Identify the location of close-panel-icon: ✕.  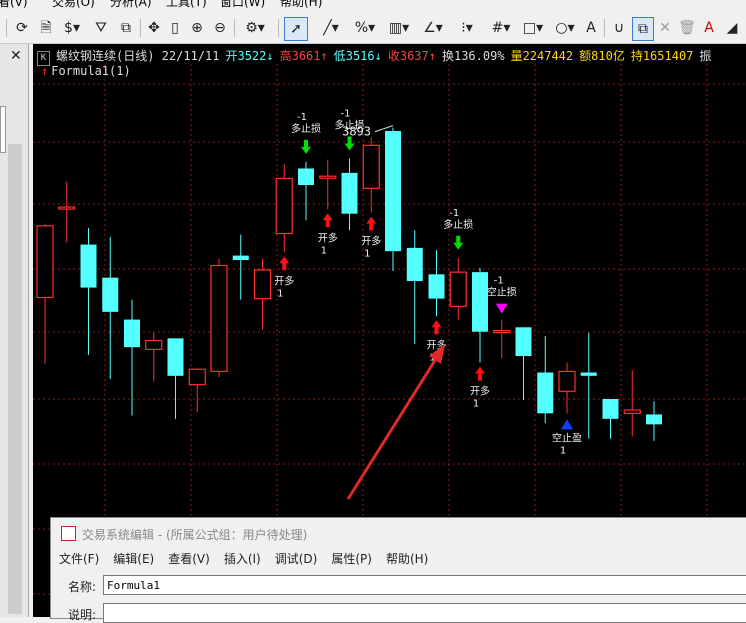
(16, 56).